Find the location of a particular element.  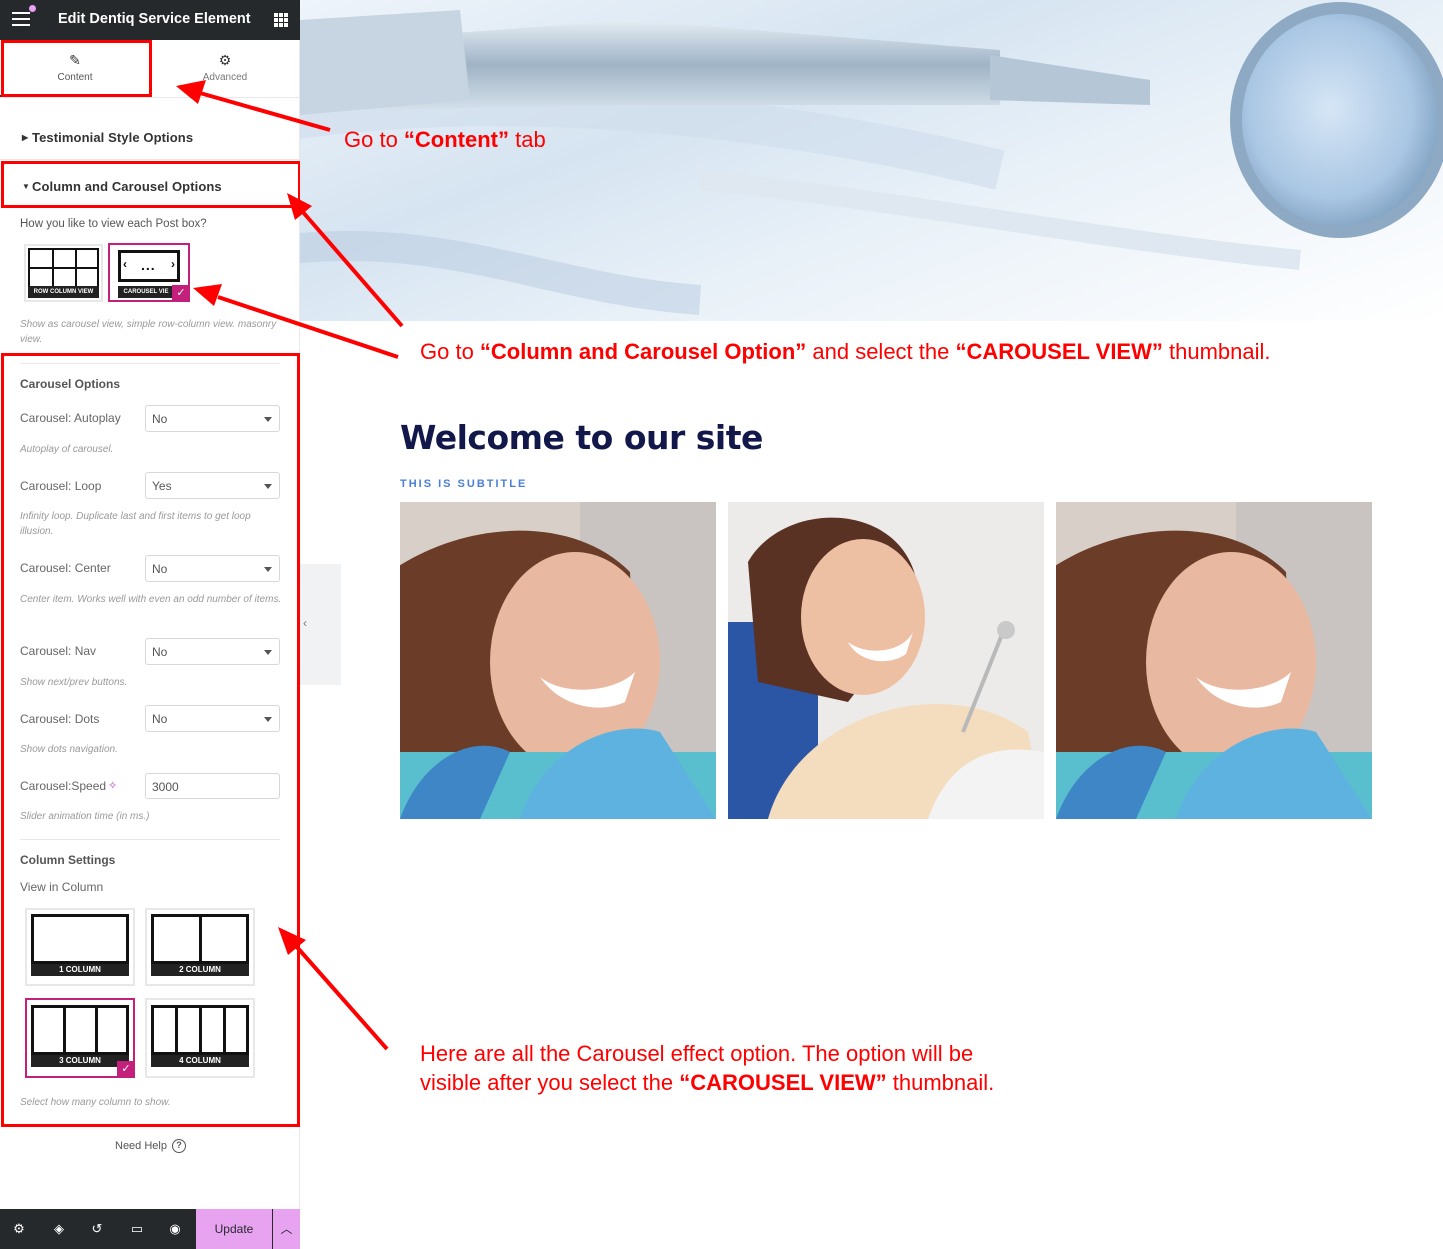

tab-advanced-label: Advanced is located at coordinates (225, 77).